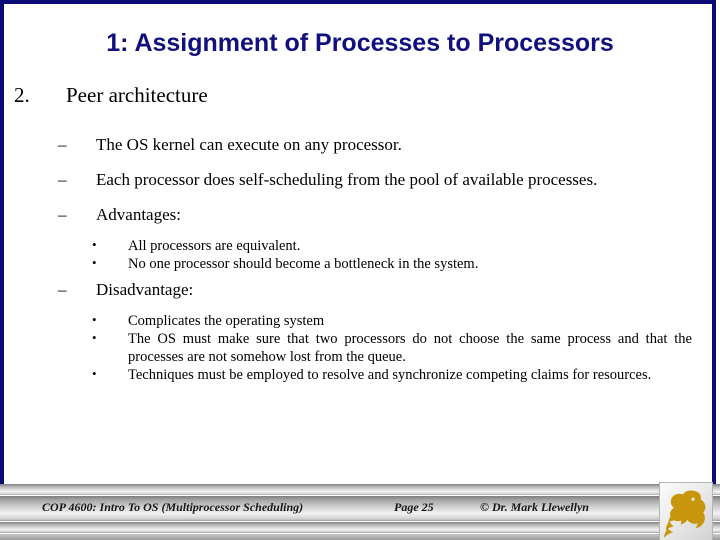 This screenshot has height=540, width=720. Describe the element at coordinates (414, 507) in the screenshot. I see `footer-page-number: Page 25` at that location.